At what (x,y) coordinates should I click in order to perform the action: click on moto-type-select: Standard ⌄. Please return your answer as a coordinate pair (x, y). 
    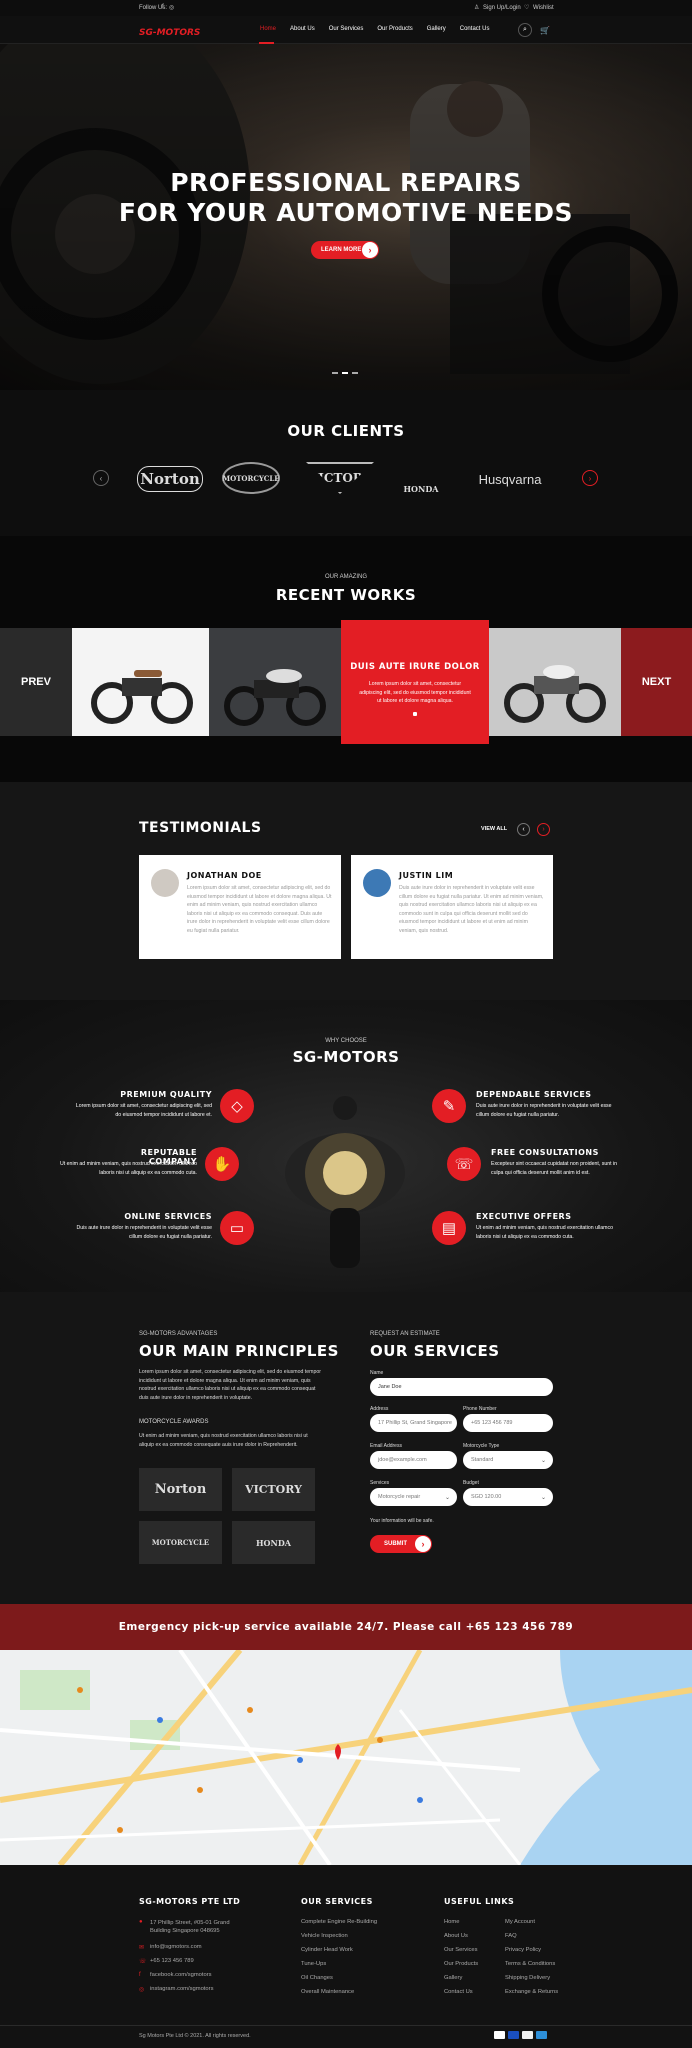
    Looking at the image, I should click on (508, 1460).